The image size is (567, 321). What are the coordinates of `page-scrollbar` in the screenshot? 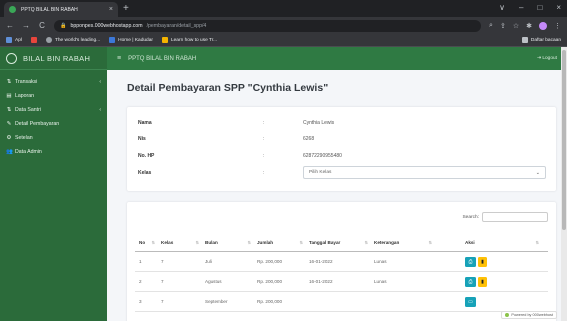 It's located at (564, 184).